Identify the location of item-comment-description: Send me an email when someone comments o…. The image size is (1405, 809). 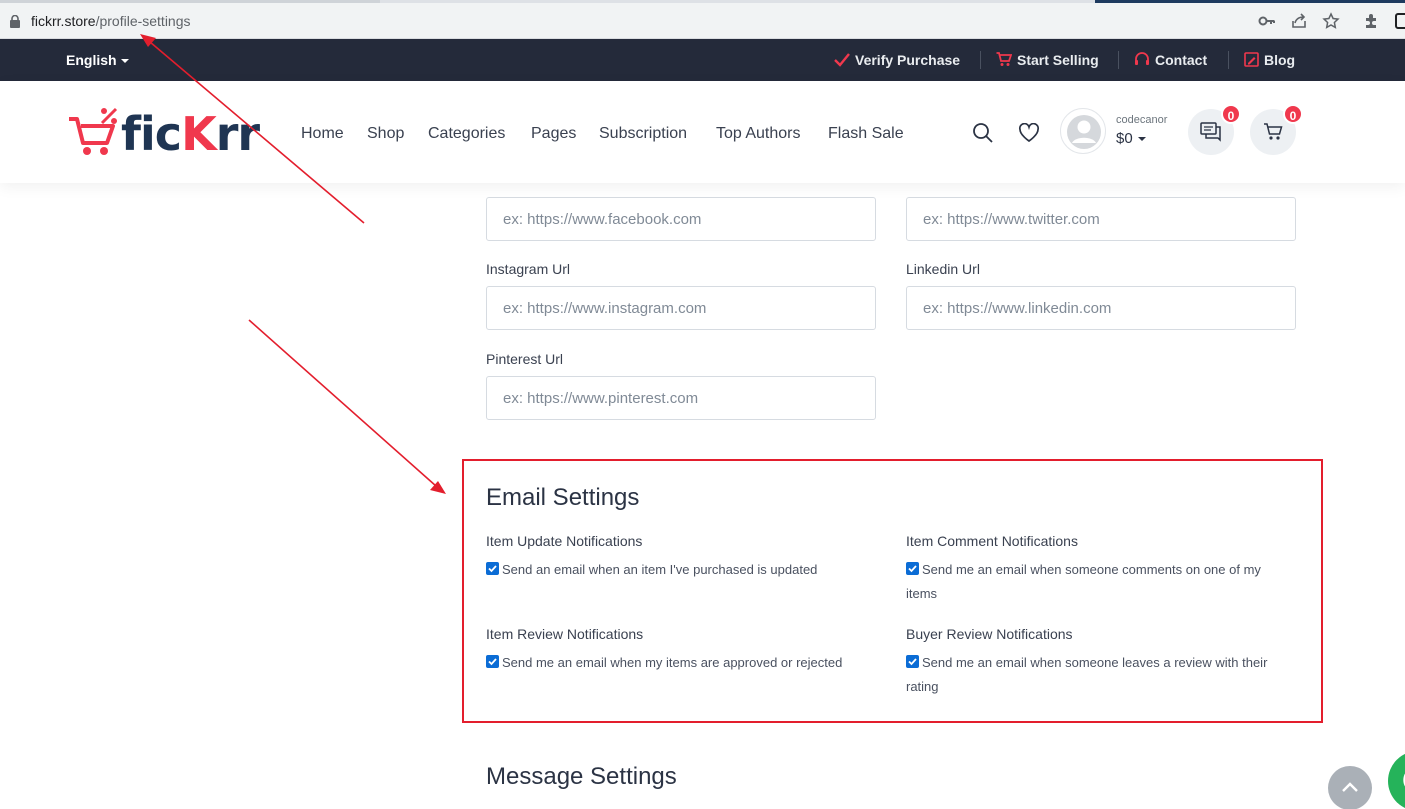
(1083, 581).